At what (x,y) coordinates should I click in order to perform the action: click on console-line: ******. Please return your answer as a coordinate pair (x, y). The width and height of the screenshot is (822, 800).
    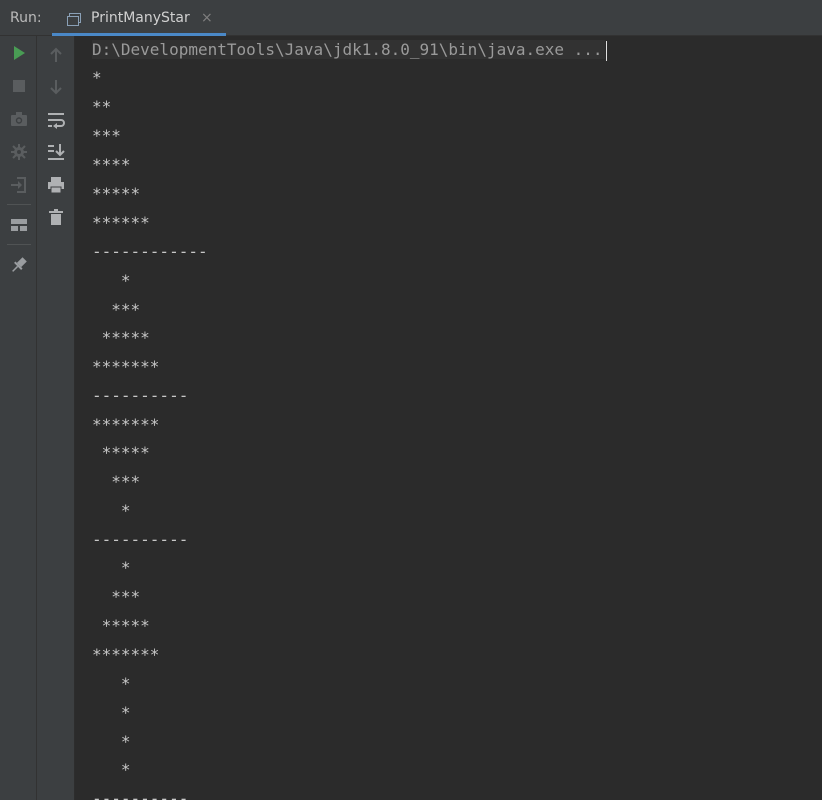
    Looking at the image, I should click on (121, 222).